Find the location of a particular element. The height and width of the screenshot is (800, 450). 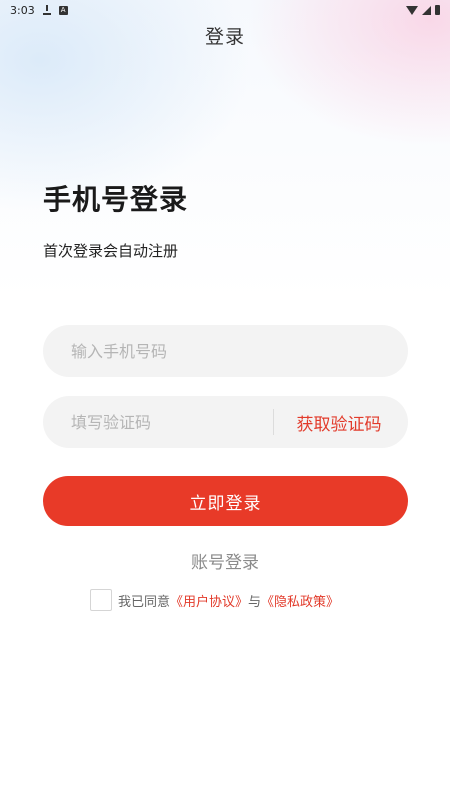

phone-input is located at coordinates (225, 351).